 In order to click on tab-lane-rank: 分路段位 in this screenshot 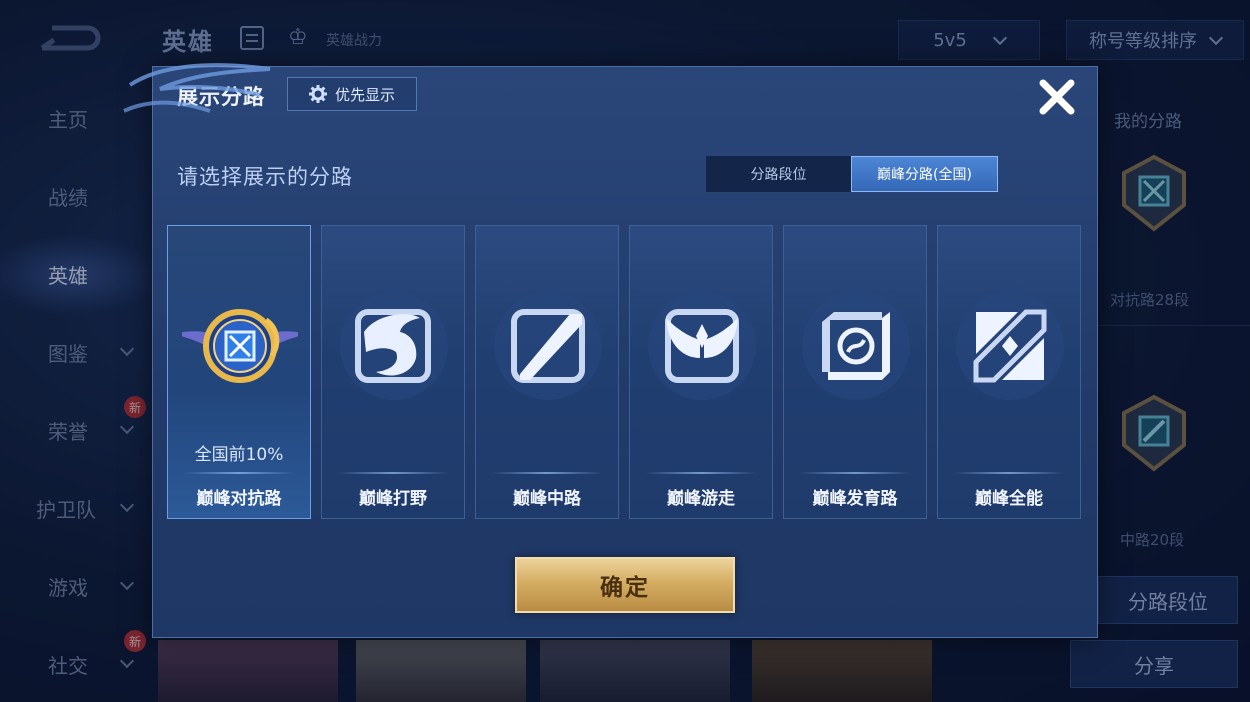, I will do `click(778, 174)`.